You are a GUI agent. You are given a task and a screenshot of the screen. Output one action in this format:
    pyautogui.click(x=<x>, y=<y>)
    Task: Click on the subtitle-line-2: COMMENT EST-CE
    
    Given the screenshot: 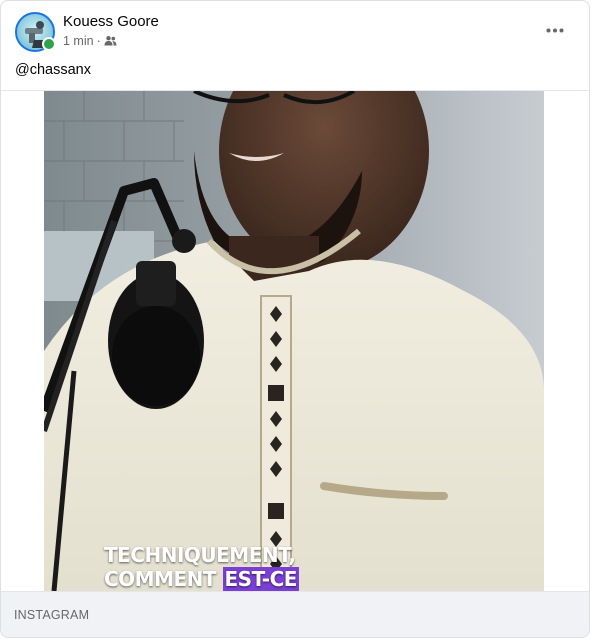 What is the action you would take?
    pyautogui.click(x=201, y=579)
    